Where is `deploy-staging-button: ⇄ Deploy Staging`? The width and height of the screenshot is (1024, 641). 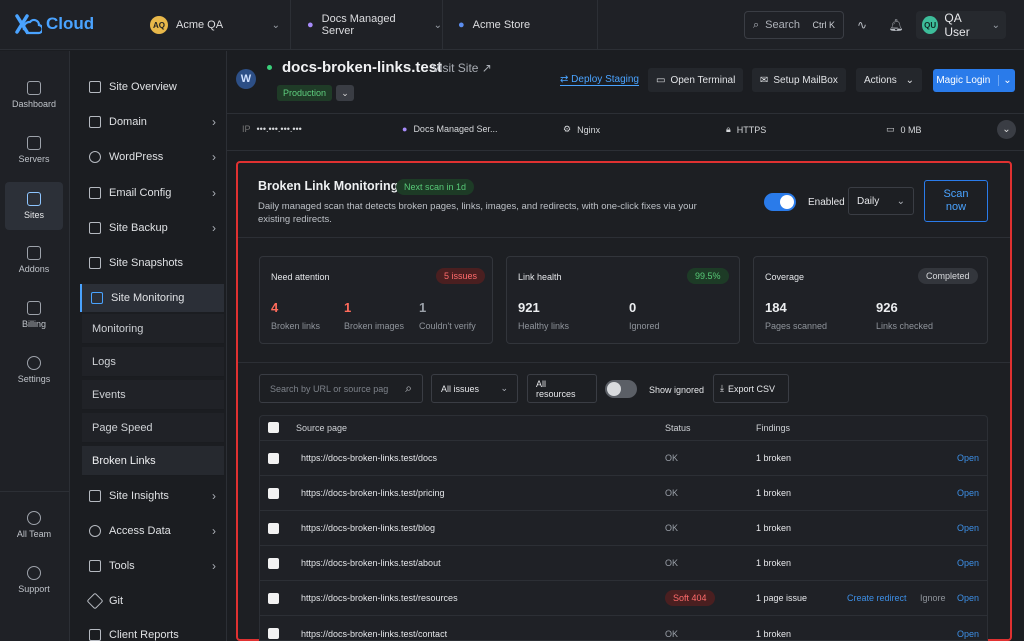
deploy-staging-button: ⇄ Deploy Staging is located at coordinates (599, 80).